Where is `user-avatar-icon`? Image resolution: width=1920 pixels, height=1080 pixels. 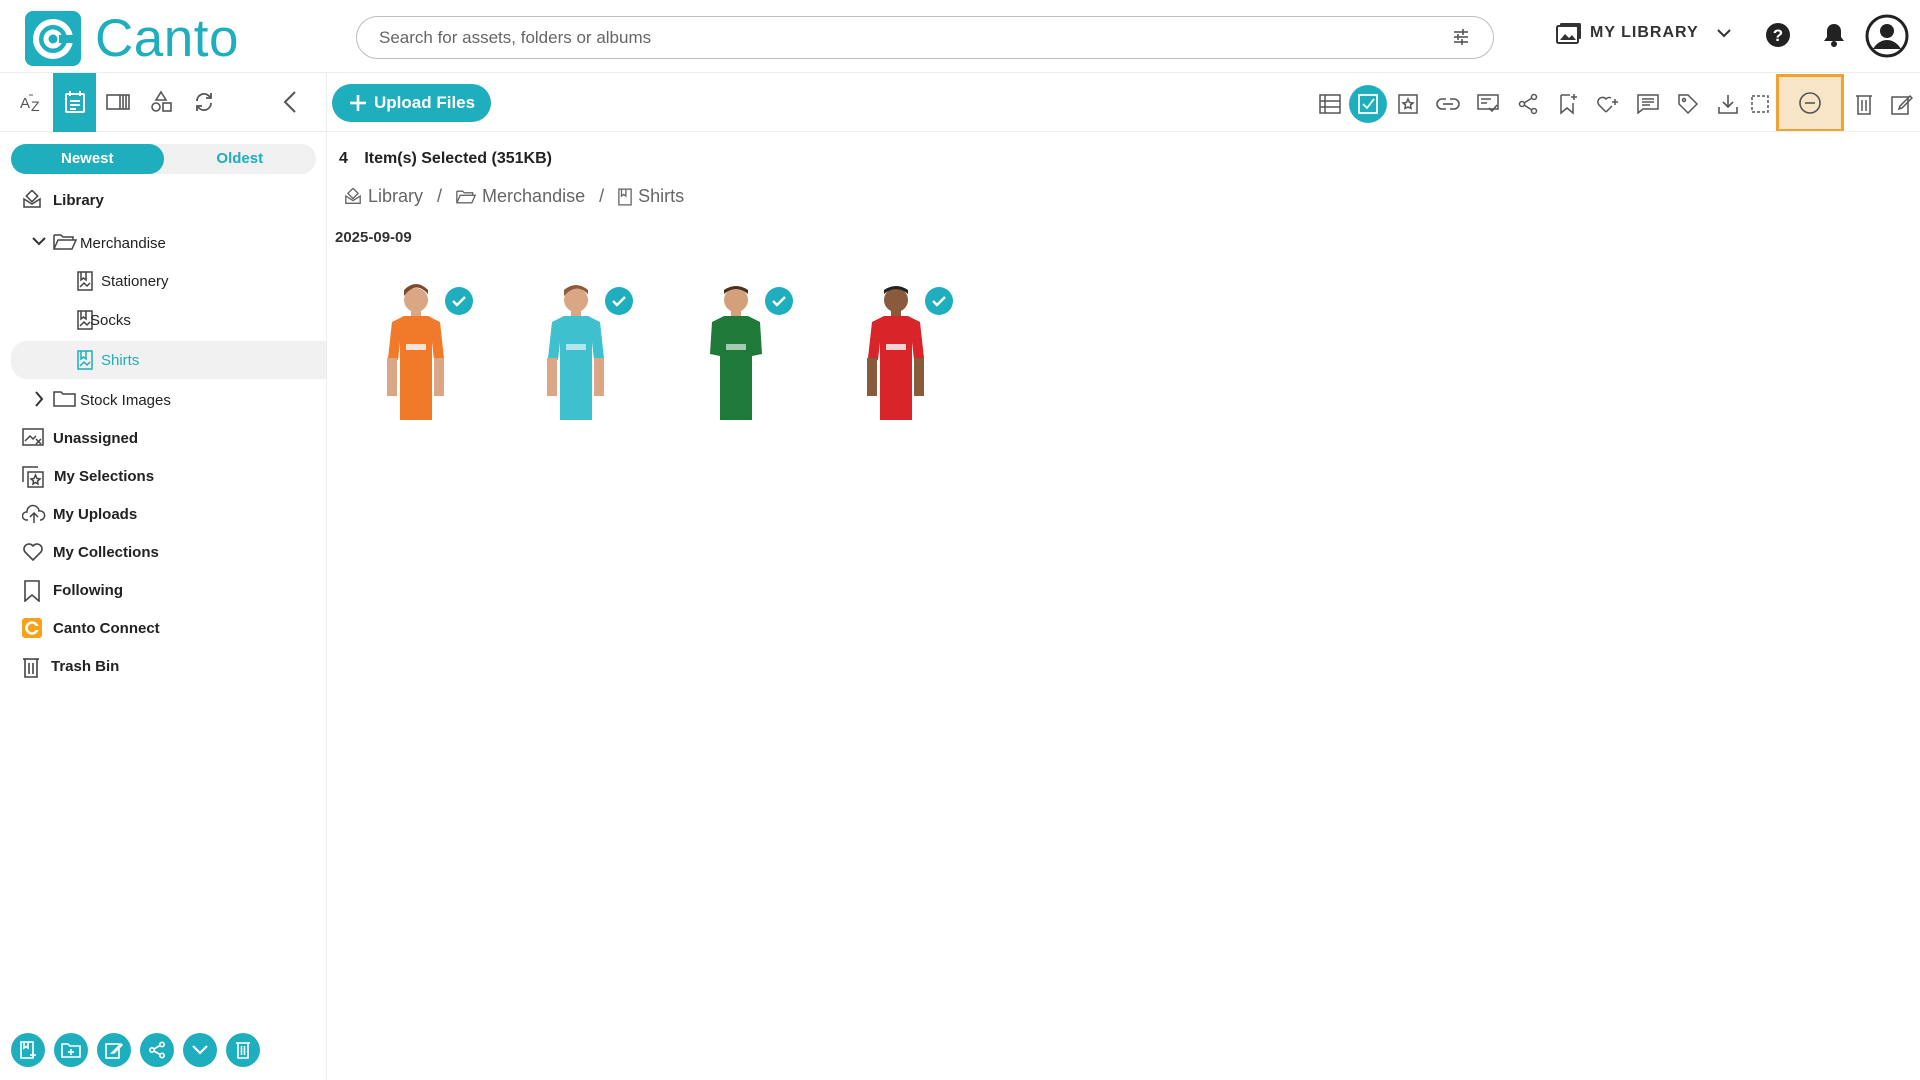 user-avatar-icon is located at coordinates (1887, 36).